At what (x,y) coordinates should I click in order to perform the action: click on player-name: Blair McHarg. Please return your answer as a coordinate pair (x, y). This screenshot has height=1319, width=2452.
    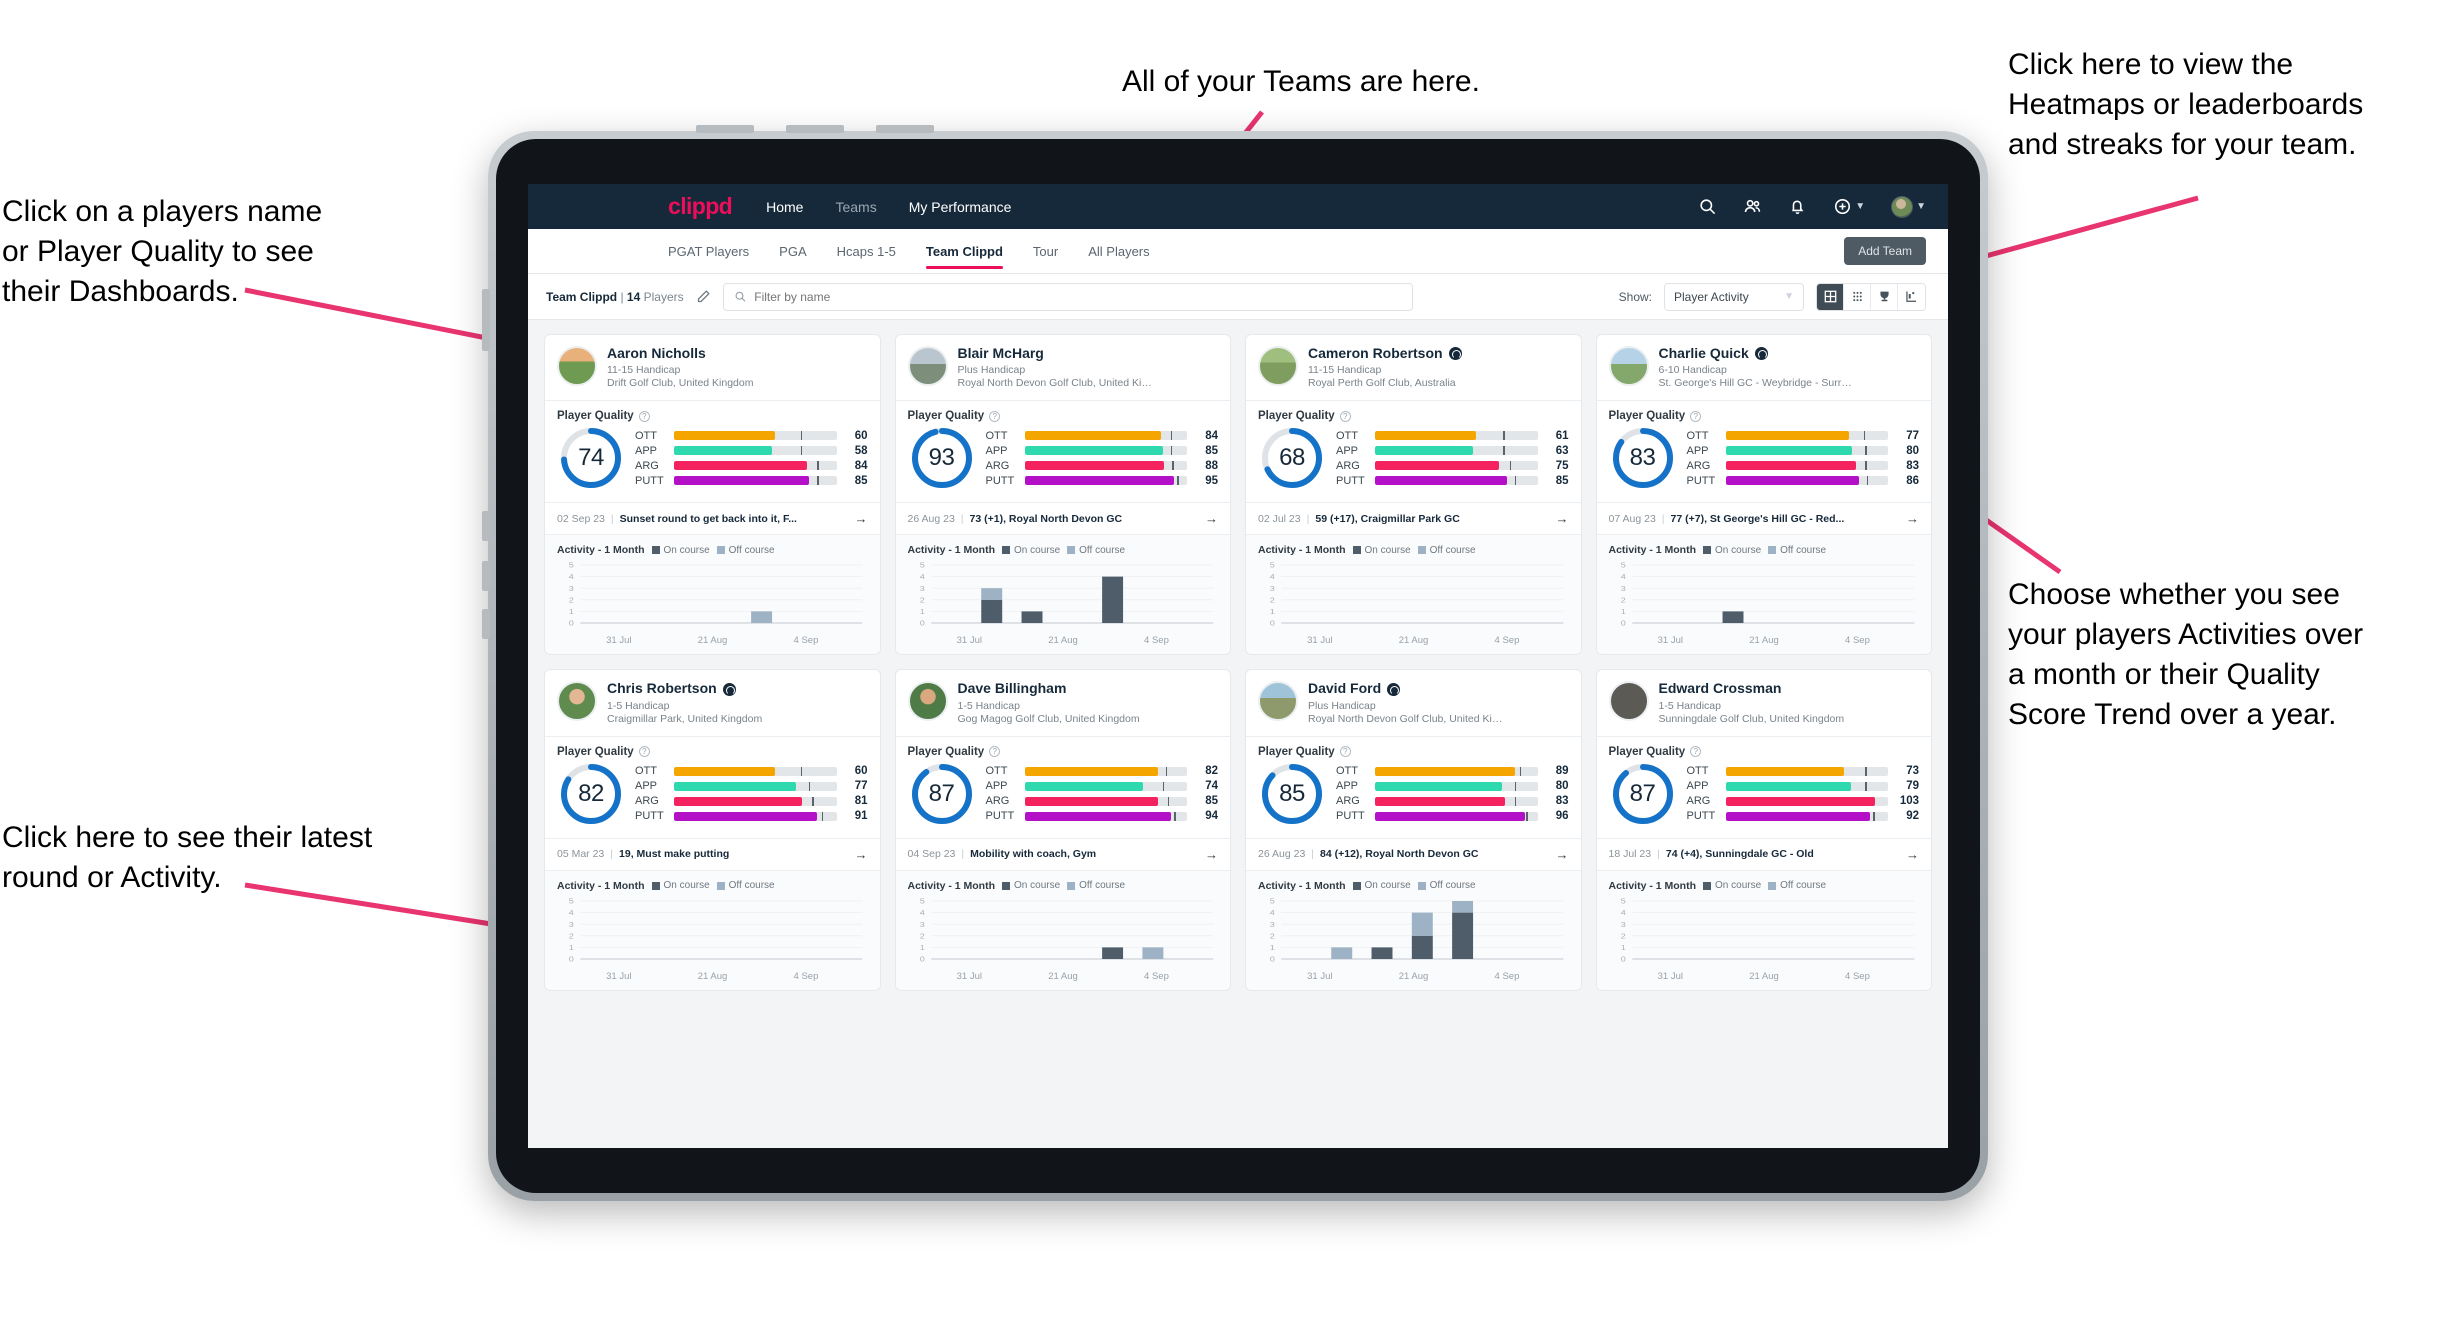
    Looking at the image, I should click on (1001, 353).